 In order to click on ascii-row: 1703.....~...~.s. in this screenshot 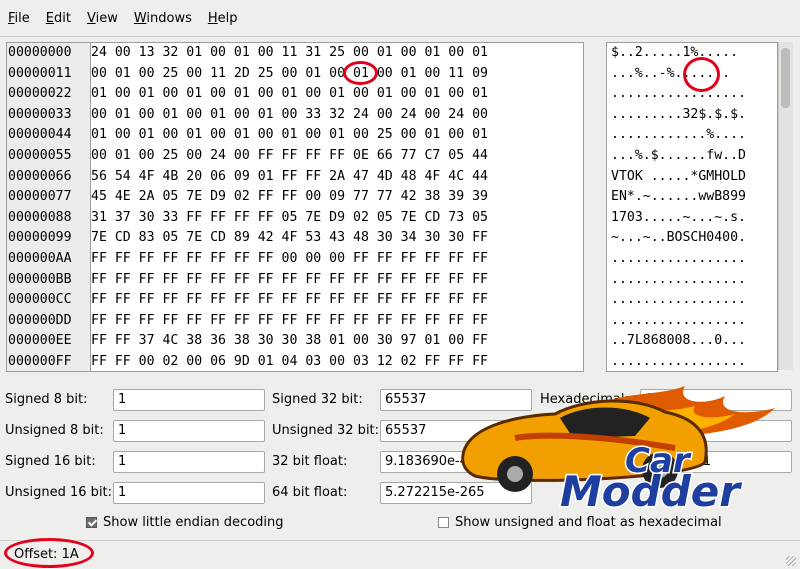, I will do `click(692, 218)`.